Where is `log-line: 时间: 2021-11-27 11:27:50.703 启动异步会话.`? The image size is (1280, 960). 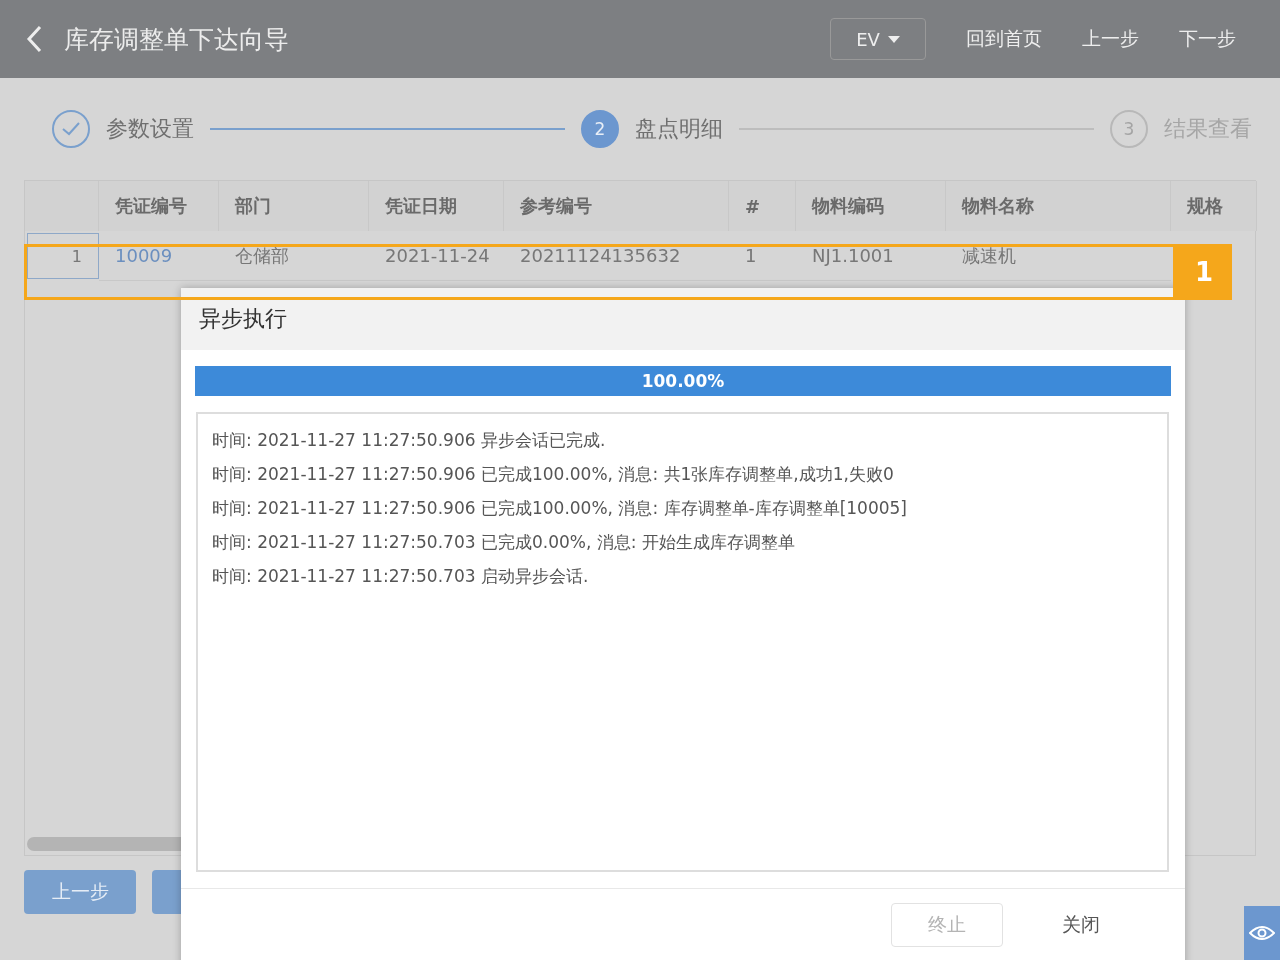 log-line: 时间: 2021-11-27 11:27:50.703 启动异步会话. is located at coordinates (401, 576).